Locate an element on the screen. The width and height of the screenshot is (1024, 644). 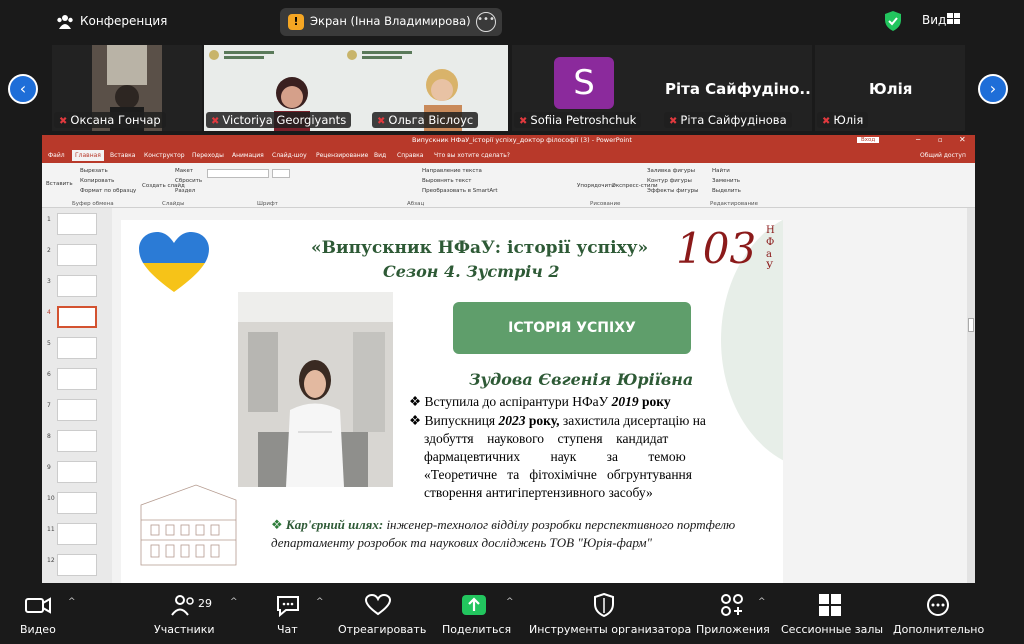
smartart-button: Преобразовать в SmartArt is located at coordinates (460, 191).